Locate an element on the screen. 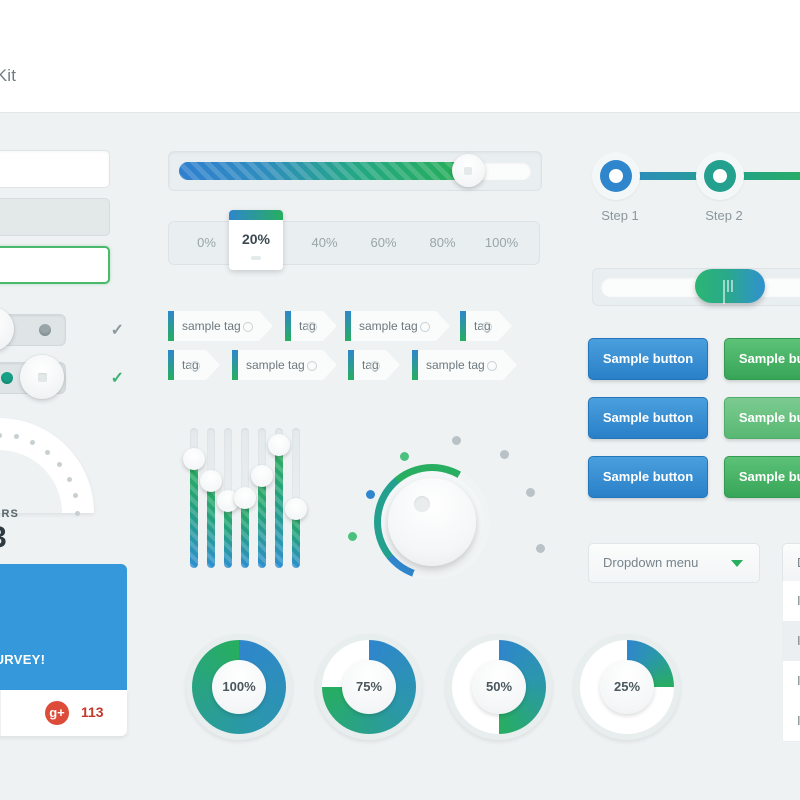 Image resolution: width=800 pixels, height=800 pixels. toggle-indicator-dot is located at coordinates (7, 378).